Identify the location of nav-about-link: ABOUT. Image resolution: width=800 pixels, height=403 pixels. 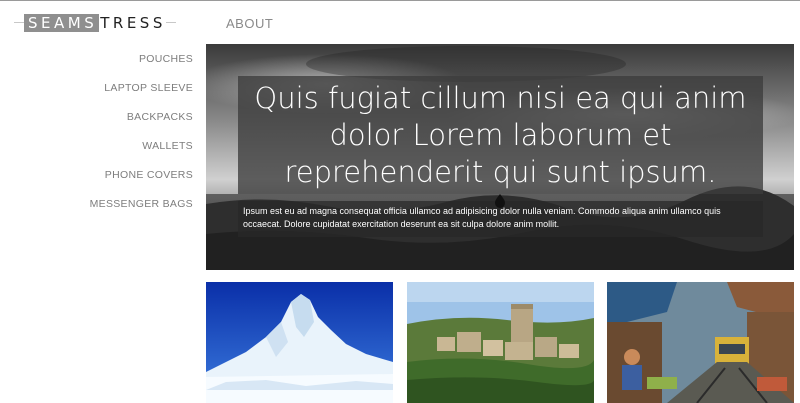
(249, 23).